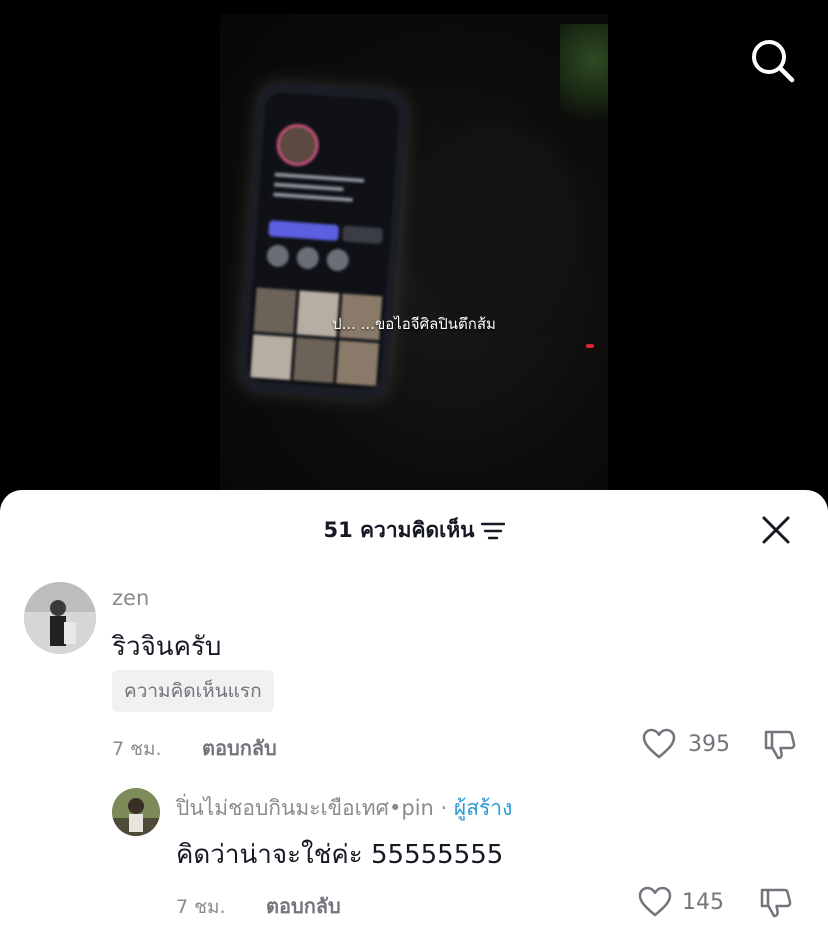 The image size is (828, 932). Describe the element at coordinates (590, 346) in the screenshot. I see `red-light` at that location.